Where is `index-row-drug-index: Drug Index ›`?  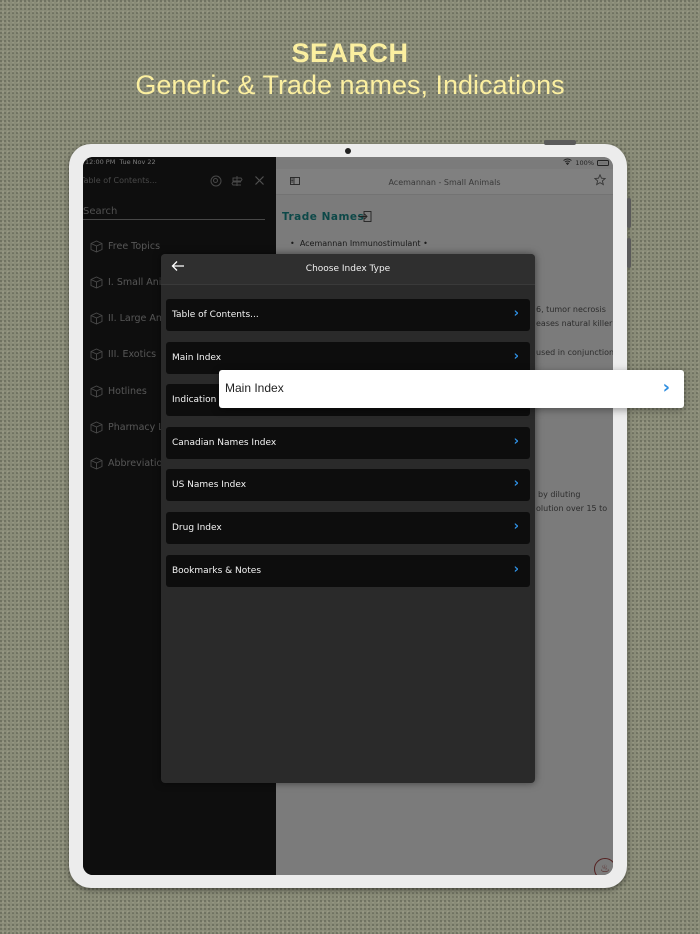
index-row-drug-index: Drug Index › is located at coordinates (348, 528).